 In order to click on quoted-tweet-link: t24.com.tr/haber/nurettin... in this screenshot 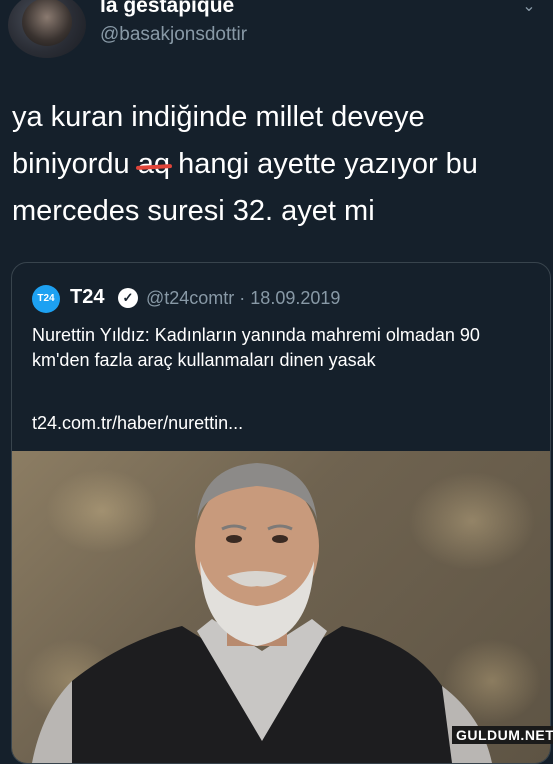, I will do `click(137, 423)`.